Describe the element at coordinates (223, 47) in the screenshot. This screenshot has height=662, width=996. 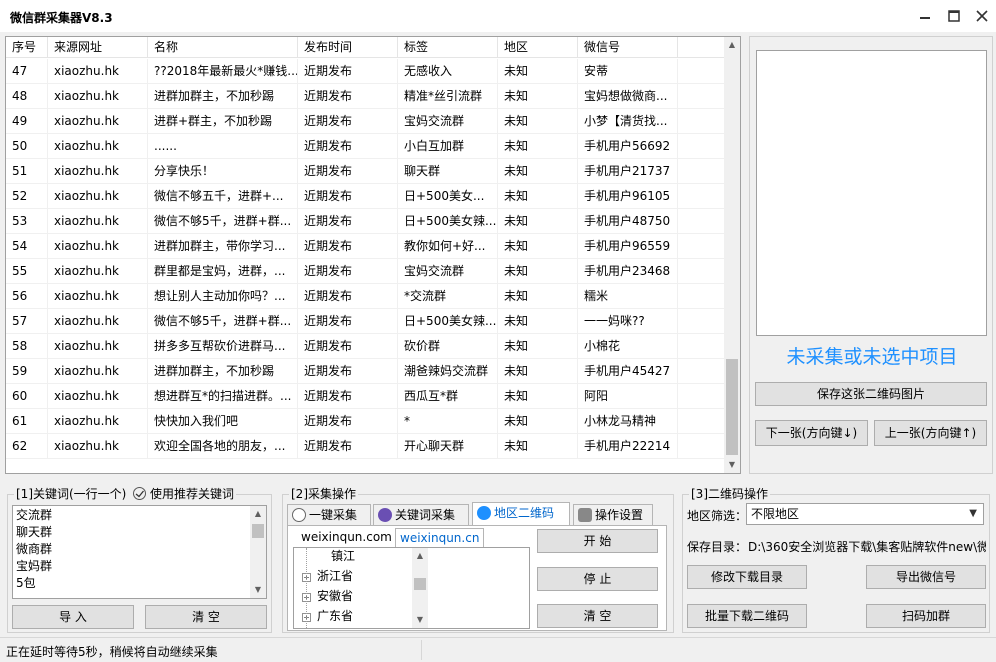
I see `column-header: 名称` at that location.